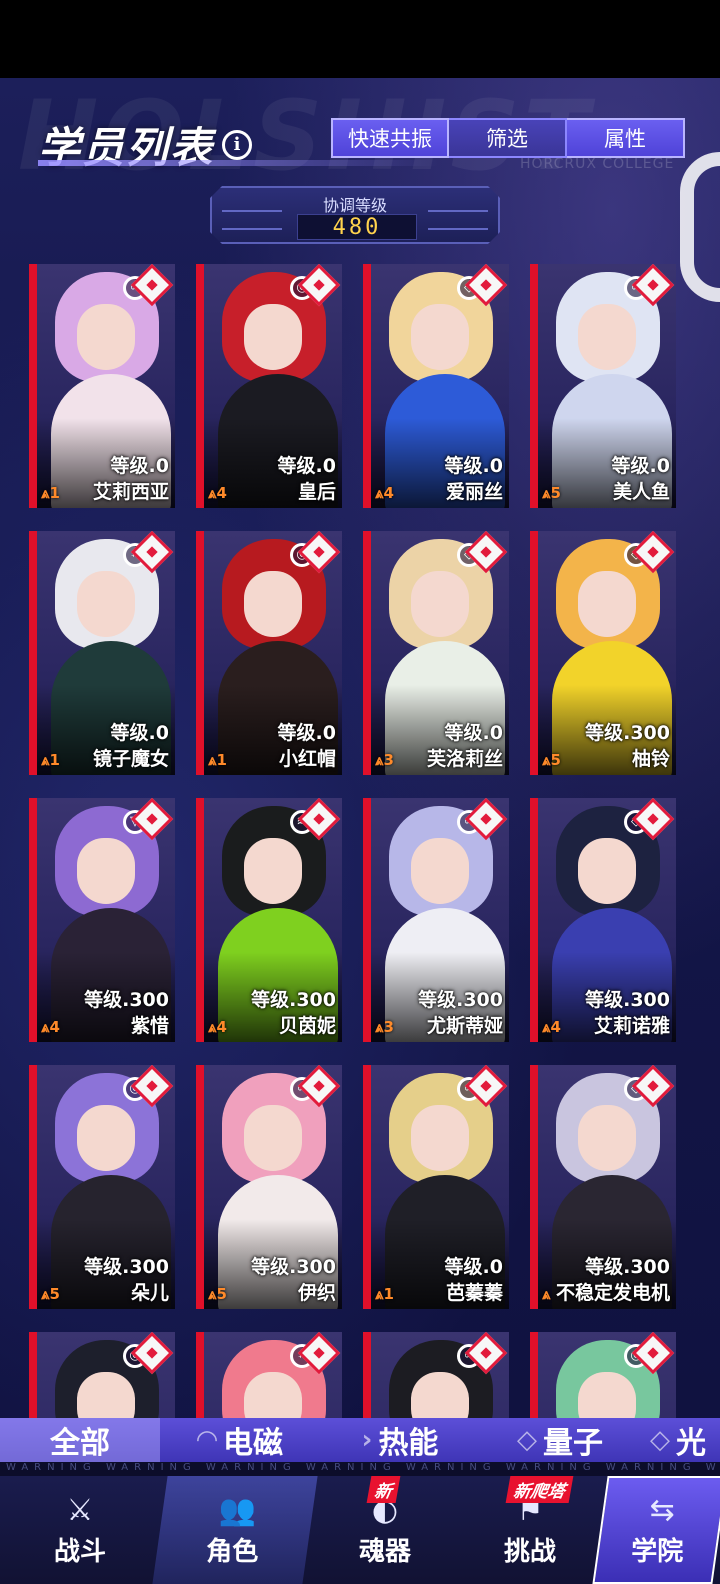 Image resolution: width=720 pixels, height=1584 pixels. I want to click on new-tower-badge: 新爬塔, so click(539, 1489).